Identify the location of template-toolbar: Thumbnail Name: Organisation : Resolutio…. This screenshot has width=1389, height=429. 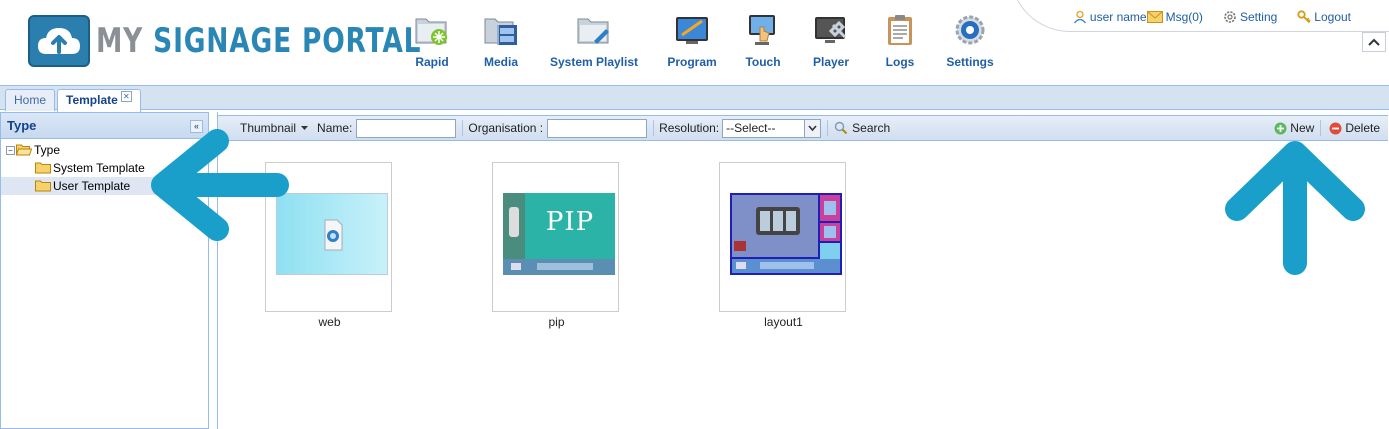
(803, 128).